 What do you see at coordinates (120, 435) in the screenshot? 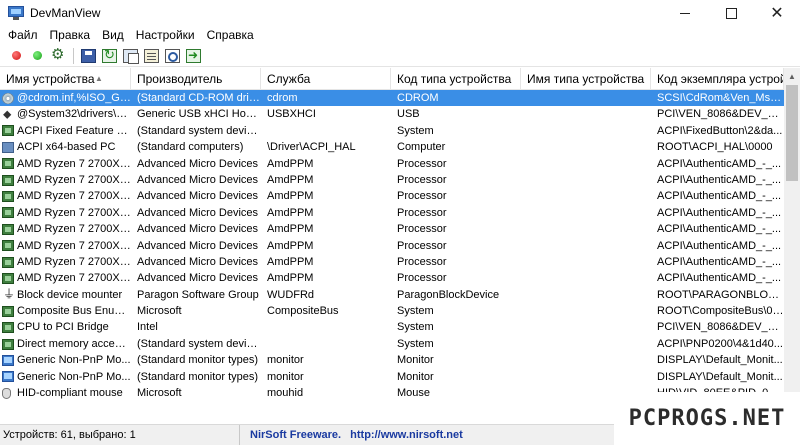
I see `status-device-count: Устройств: 61, выбрано: 1` at bounding box center [120, 435].